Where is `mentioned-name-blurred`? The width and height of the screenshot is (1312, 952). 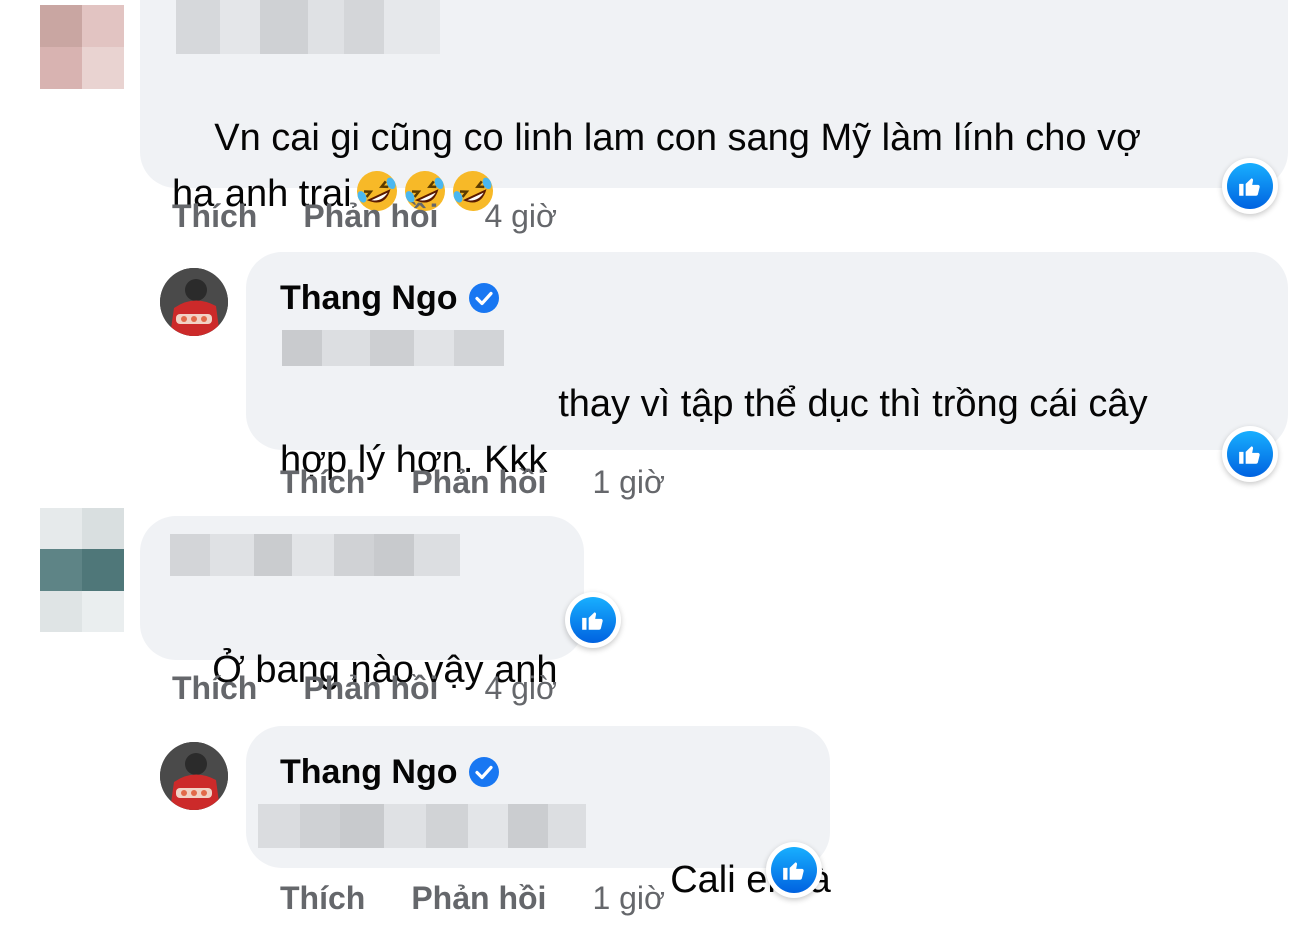 mentioned-name-blurred is located at coordinates (422, 826).